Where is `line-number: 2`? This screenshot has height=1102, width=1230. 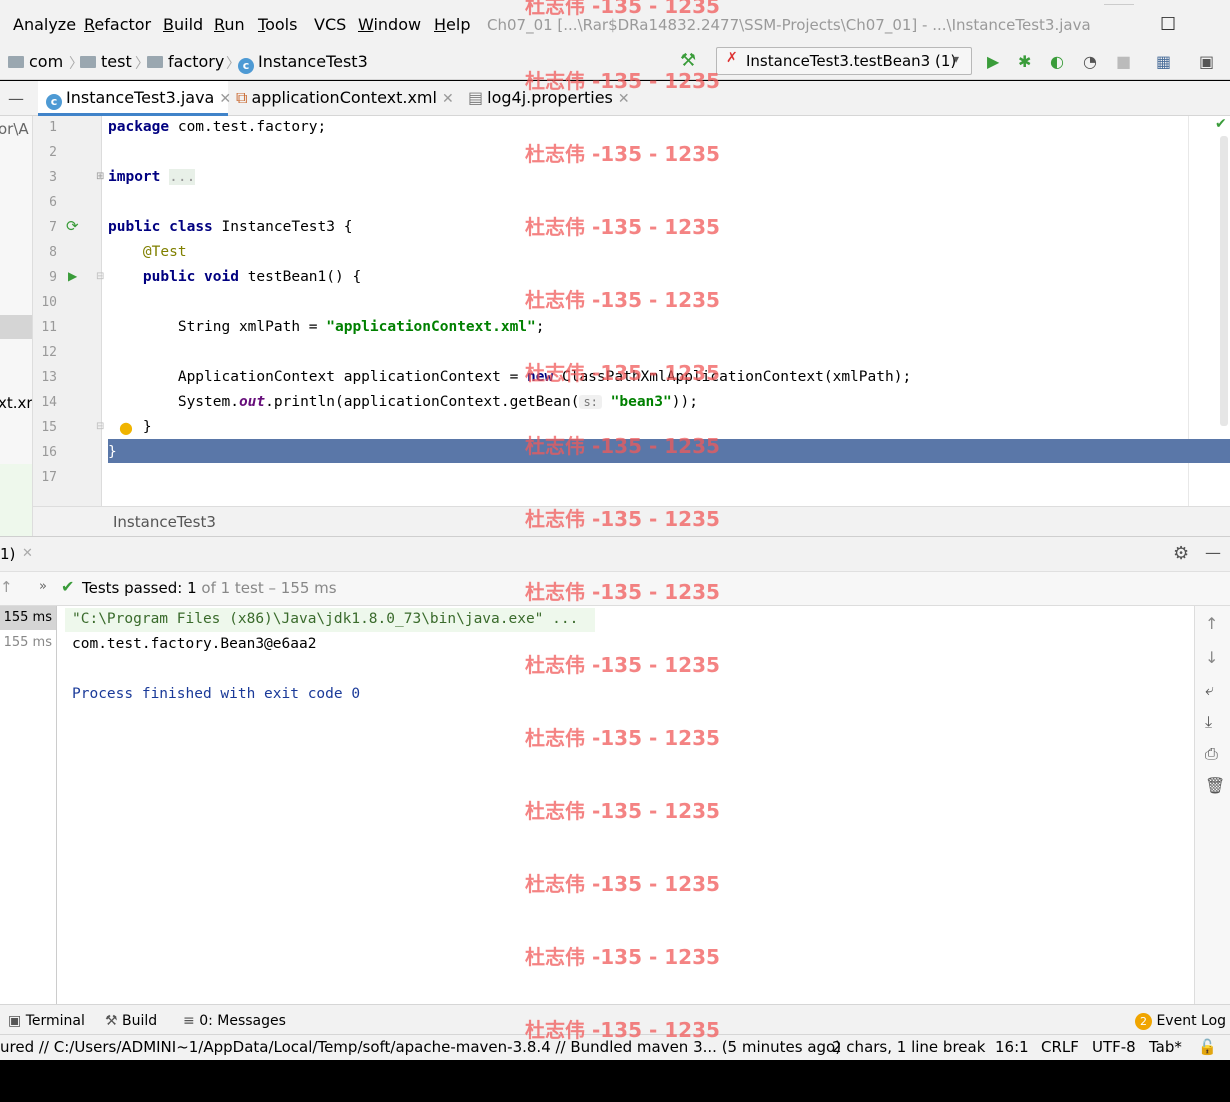
line-number: 2 is located at coordinates (53, 152).